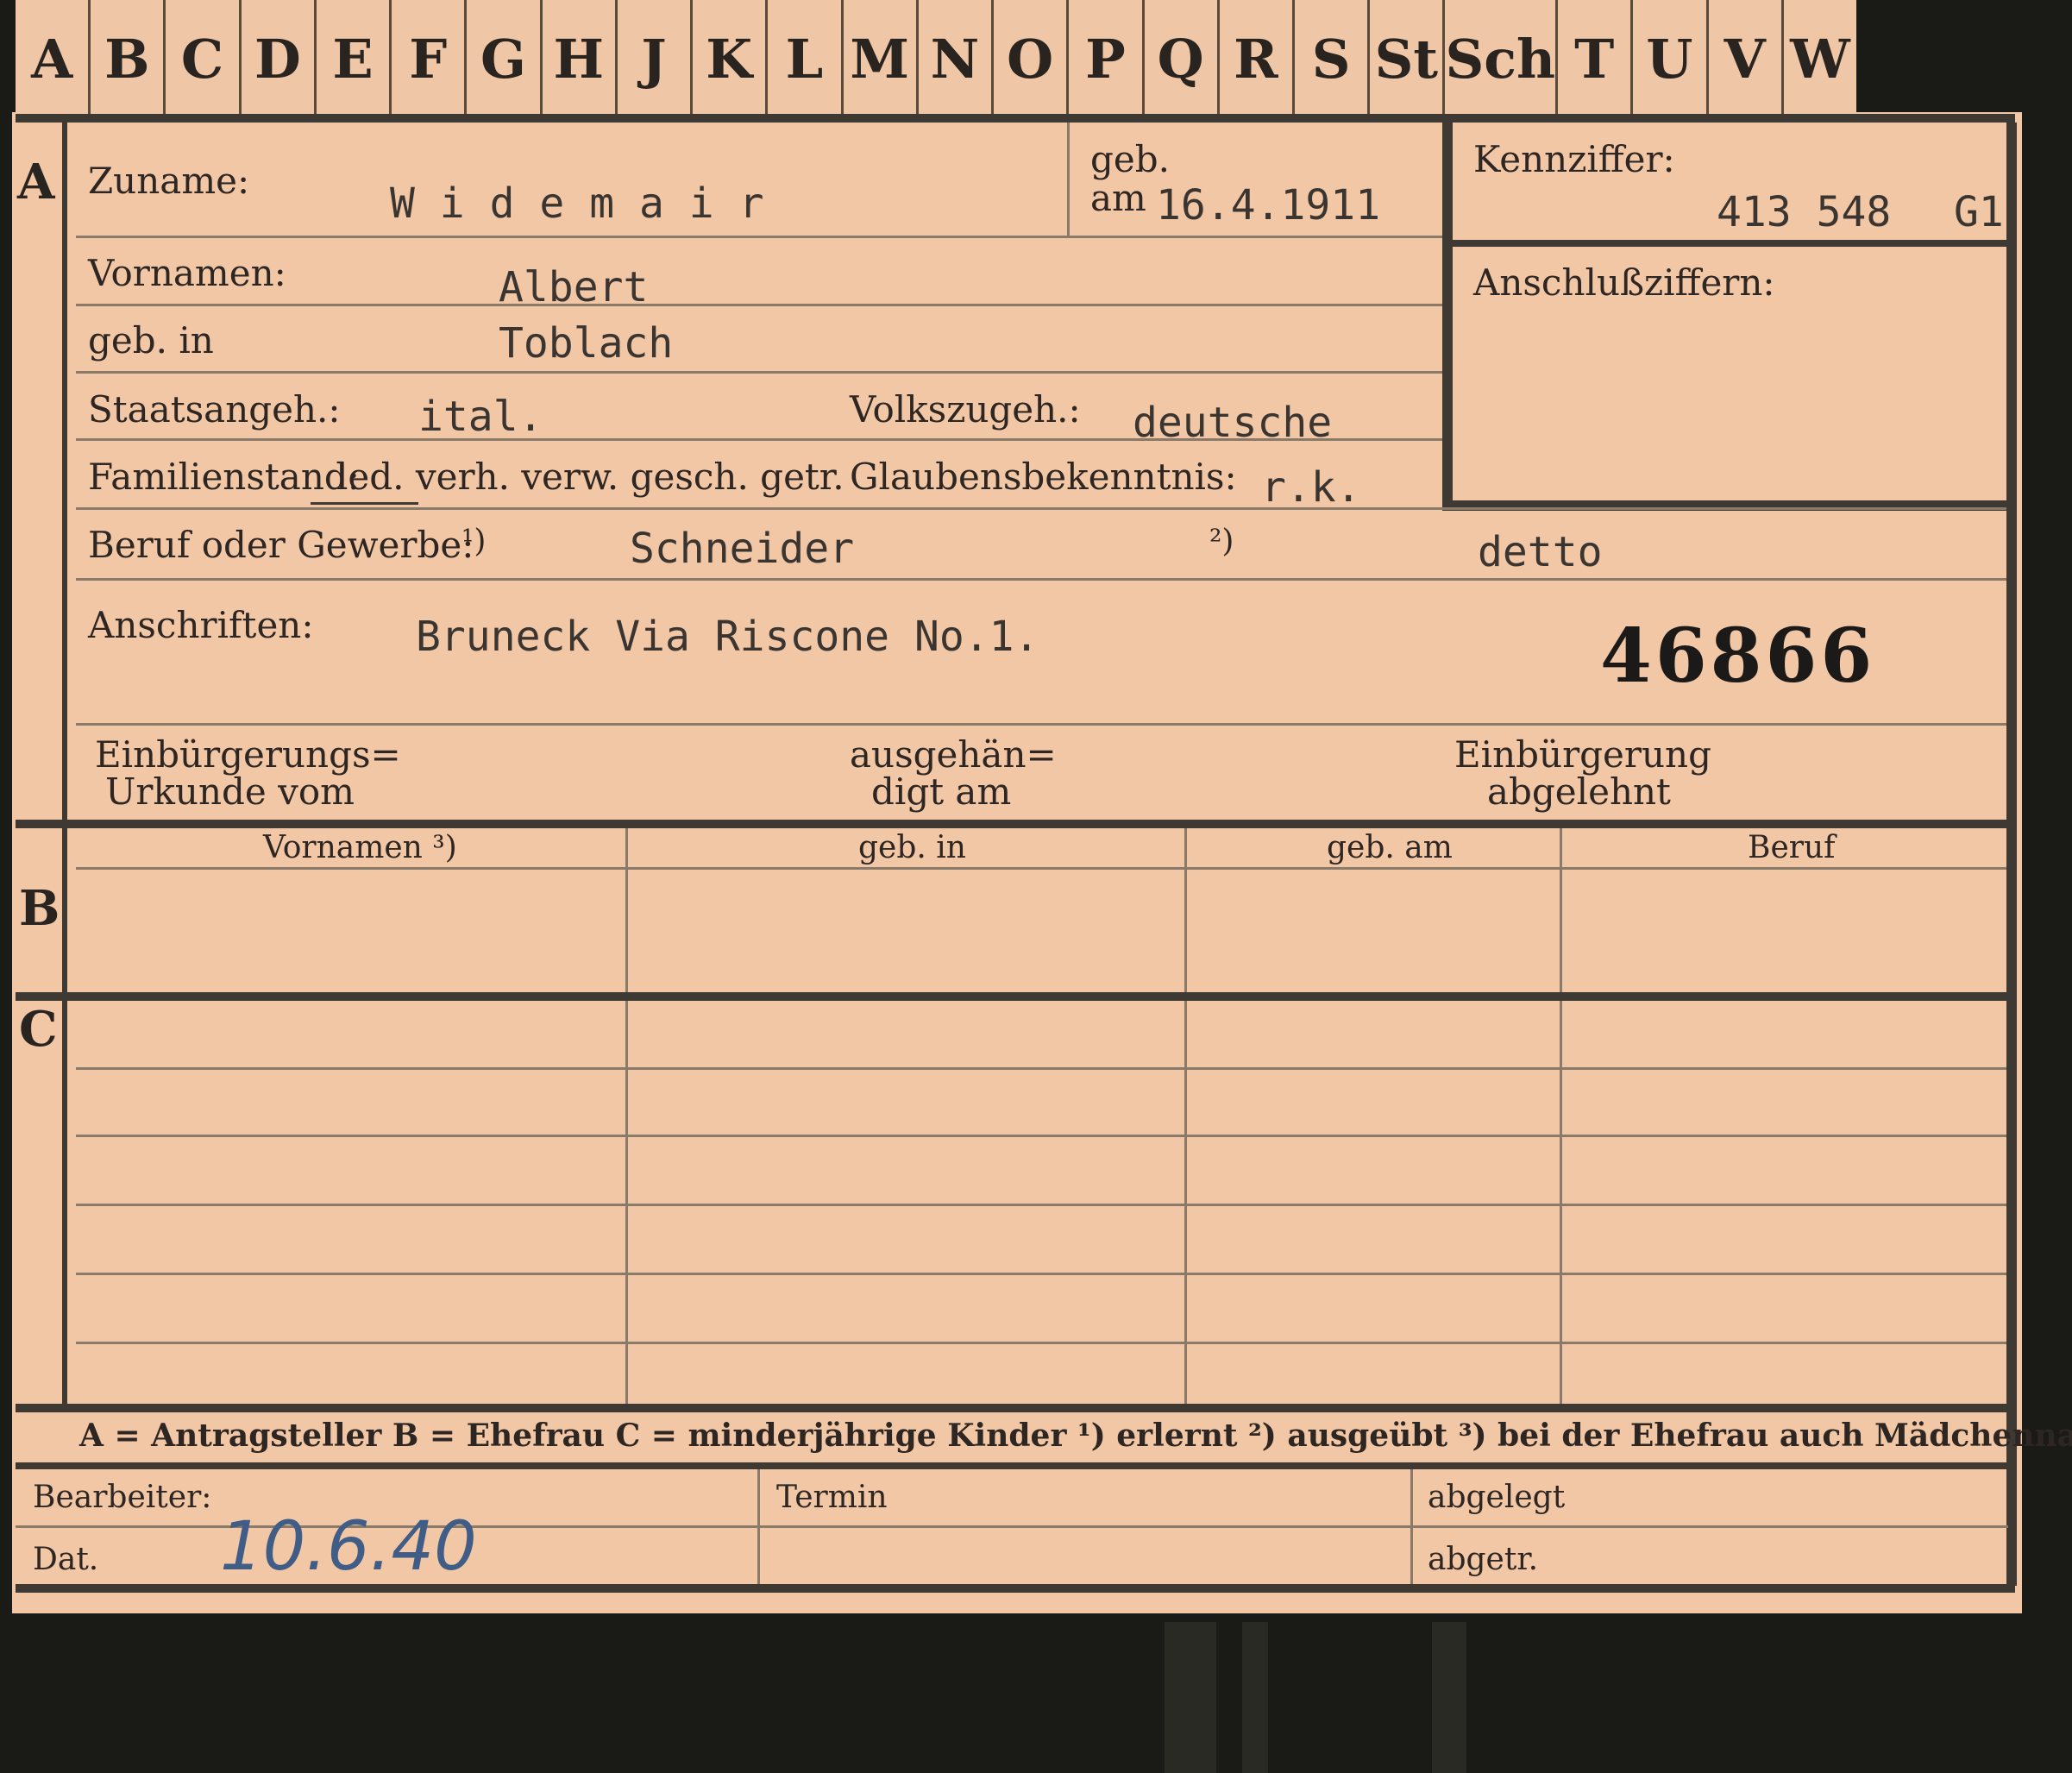  What do you see at coordinates (430, 59) in the screenshot?
I see `tab-letter: F` at bounding box center [430, 59].